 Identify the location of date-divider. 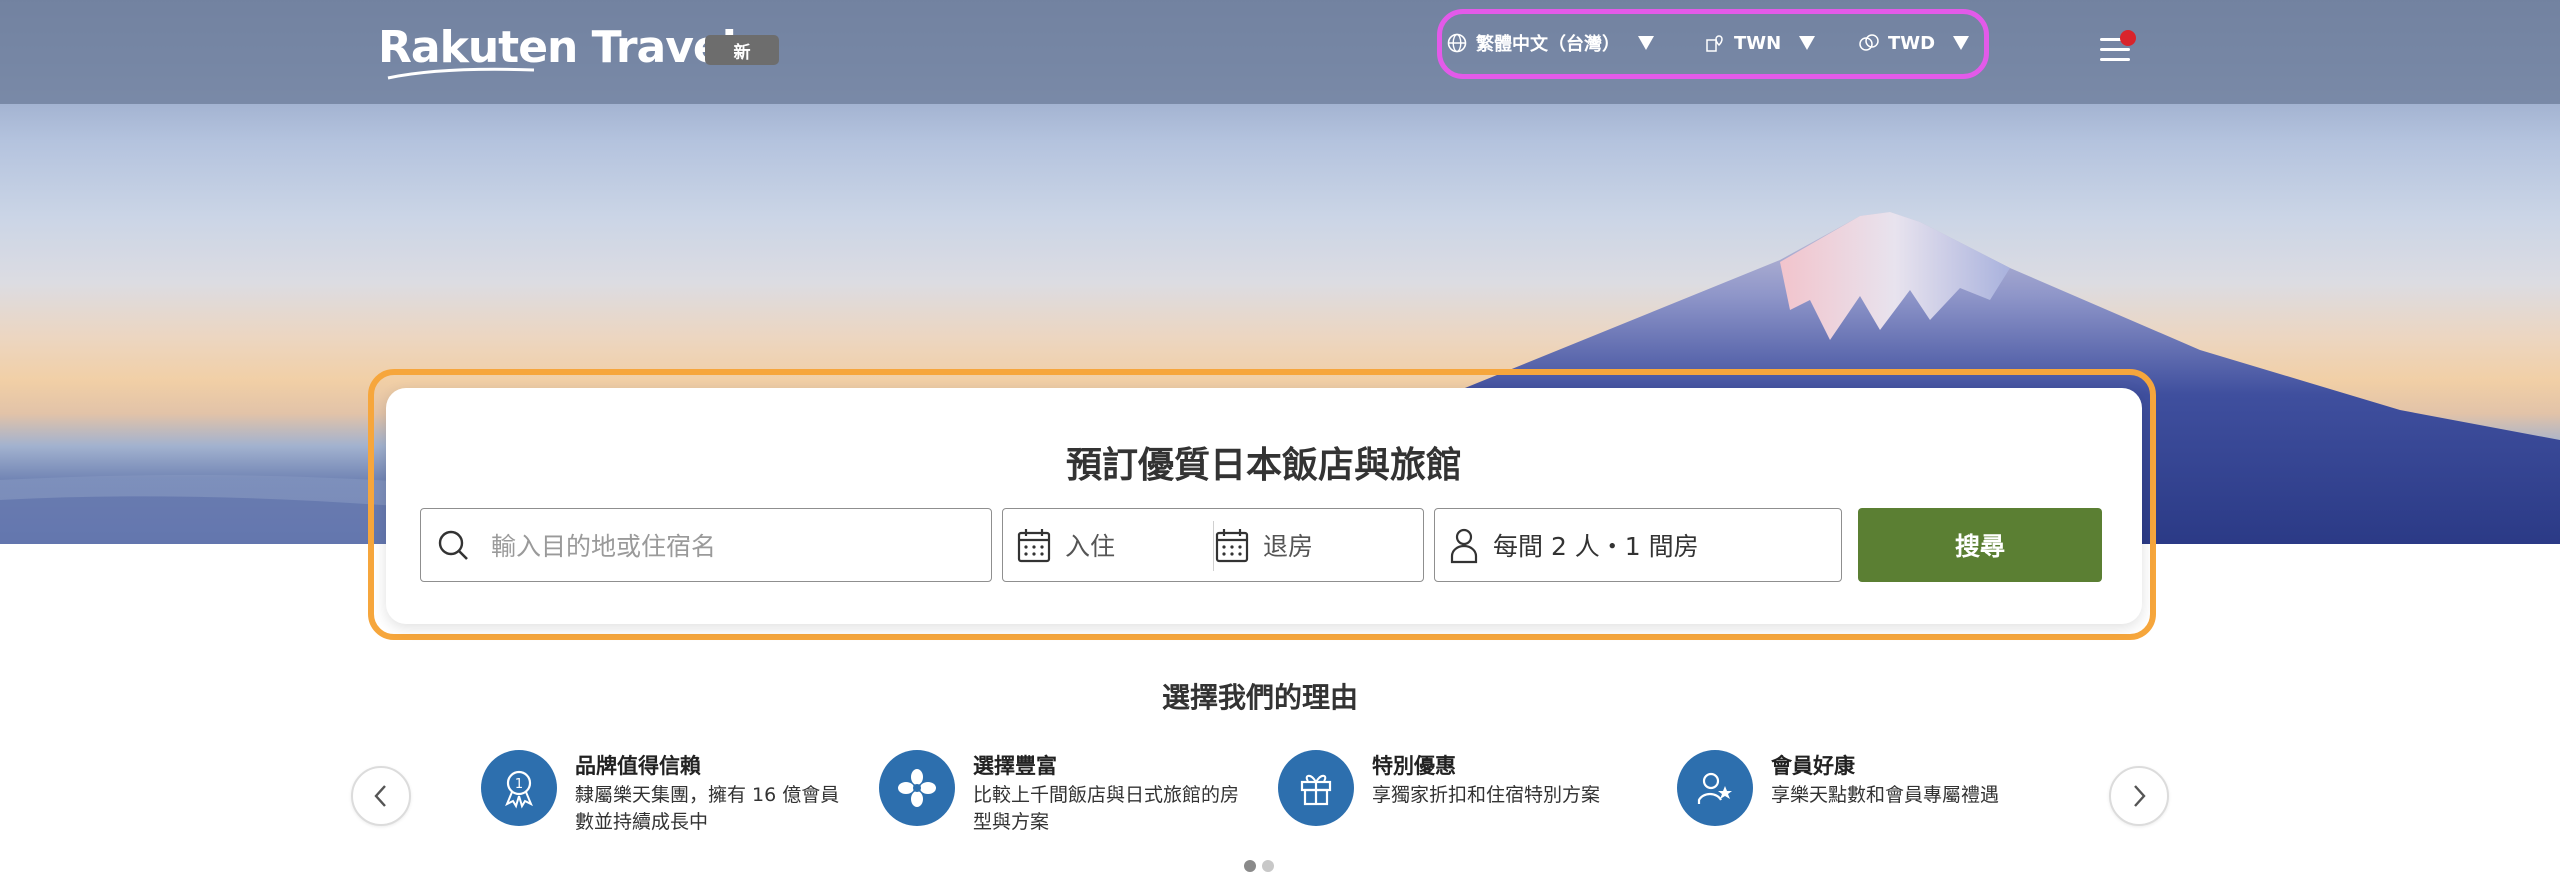
(1213, 546).